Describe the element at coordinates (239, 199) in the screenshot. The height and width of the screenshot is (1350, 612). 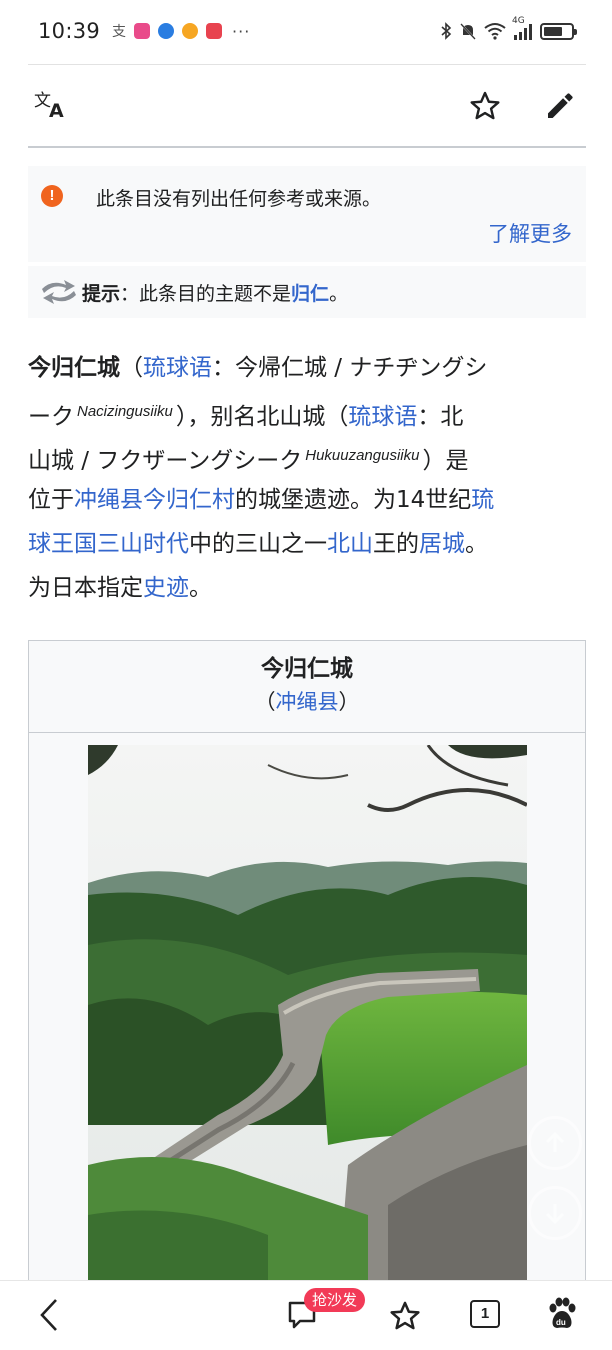
I see `notice-message: 此条目没有列出任何参考或来源。` at that location.